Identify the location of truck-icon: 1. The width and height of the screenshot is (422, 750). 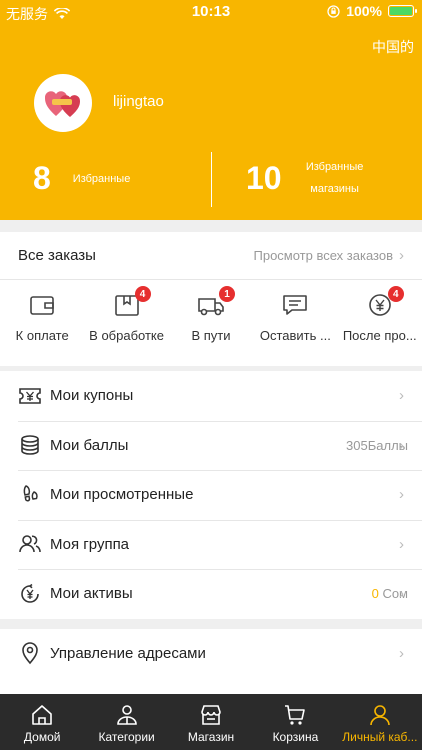
(215, 302).